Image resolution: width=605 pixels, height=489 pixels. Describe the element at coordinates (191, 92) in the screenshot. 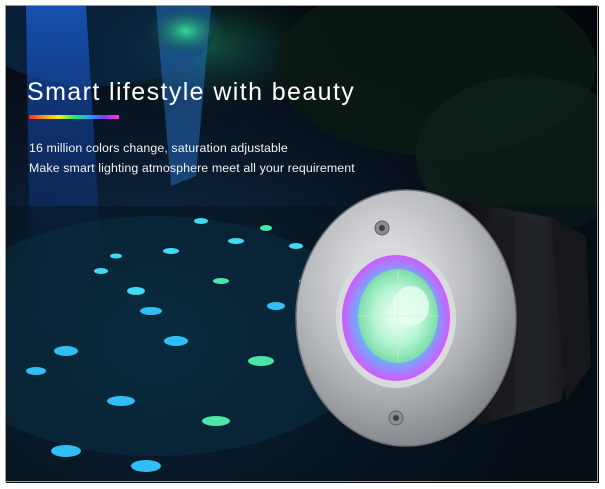

I see `banner-headline: Smart lifestyle with beauty` at that location.